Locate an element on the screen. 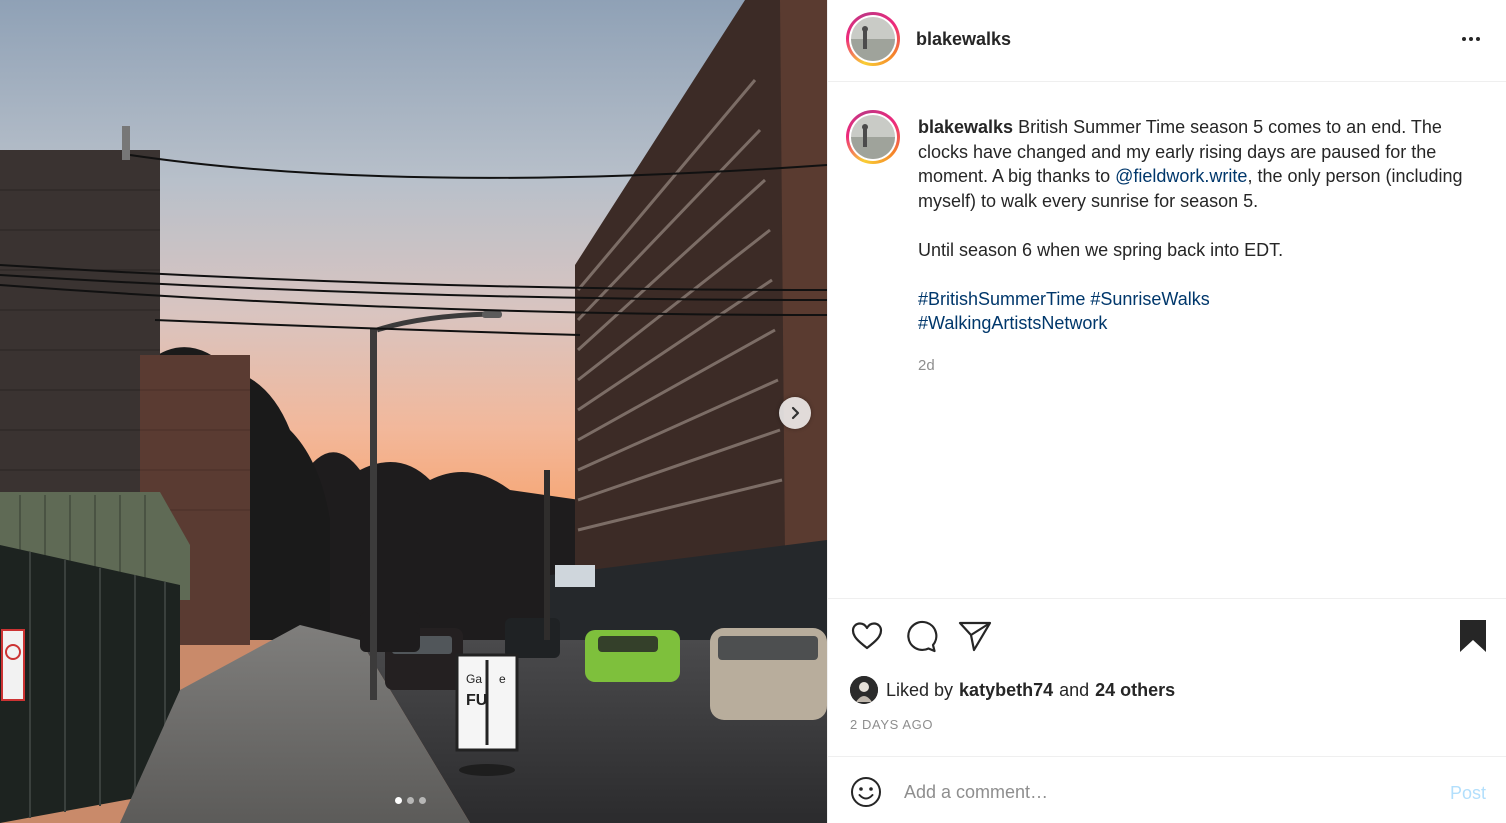 Image resolution: width=1506 pixels, height=823 pixels. carousel-indicators is located at coordinates (410, 800).